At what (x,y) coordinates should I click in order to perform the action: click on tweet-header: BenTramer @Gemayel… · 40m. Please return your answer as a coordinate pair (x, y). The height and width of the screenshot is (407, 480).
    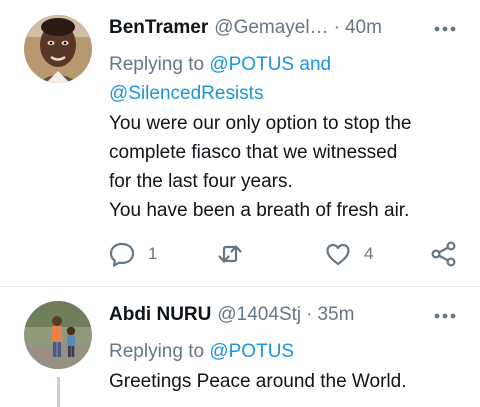
    Looking at the image, I should click on (265, 28).